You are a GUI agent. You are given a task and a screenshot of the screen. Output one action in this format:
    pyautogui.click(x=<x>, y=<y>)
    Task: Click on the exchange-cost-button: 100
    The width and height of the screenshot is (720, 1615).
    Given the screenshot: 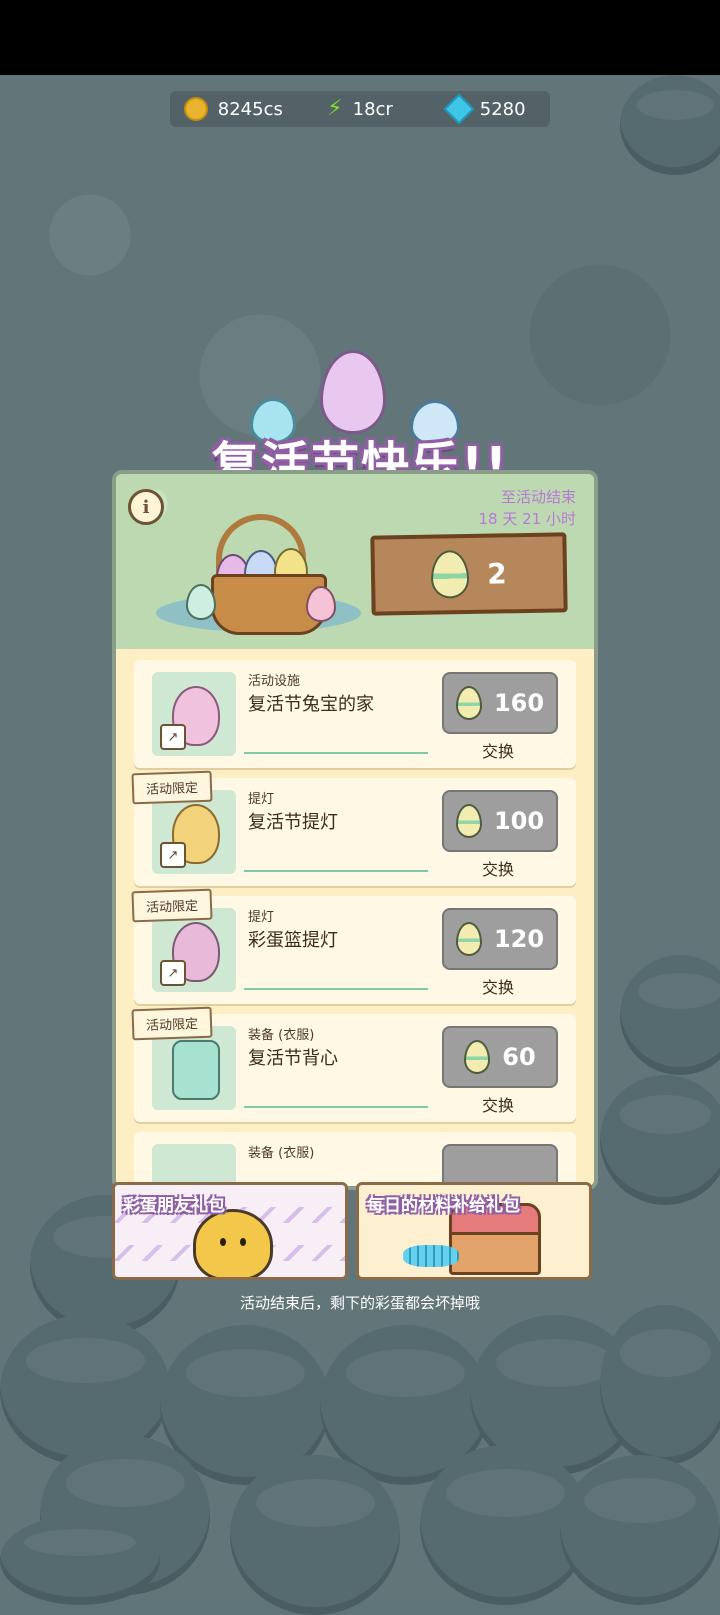 What is the action you would take?
    pyautogui.click(x=500, y=821)
    